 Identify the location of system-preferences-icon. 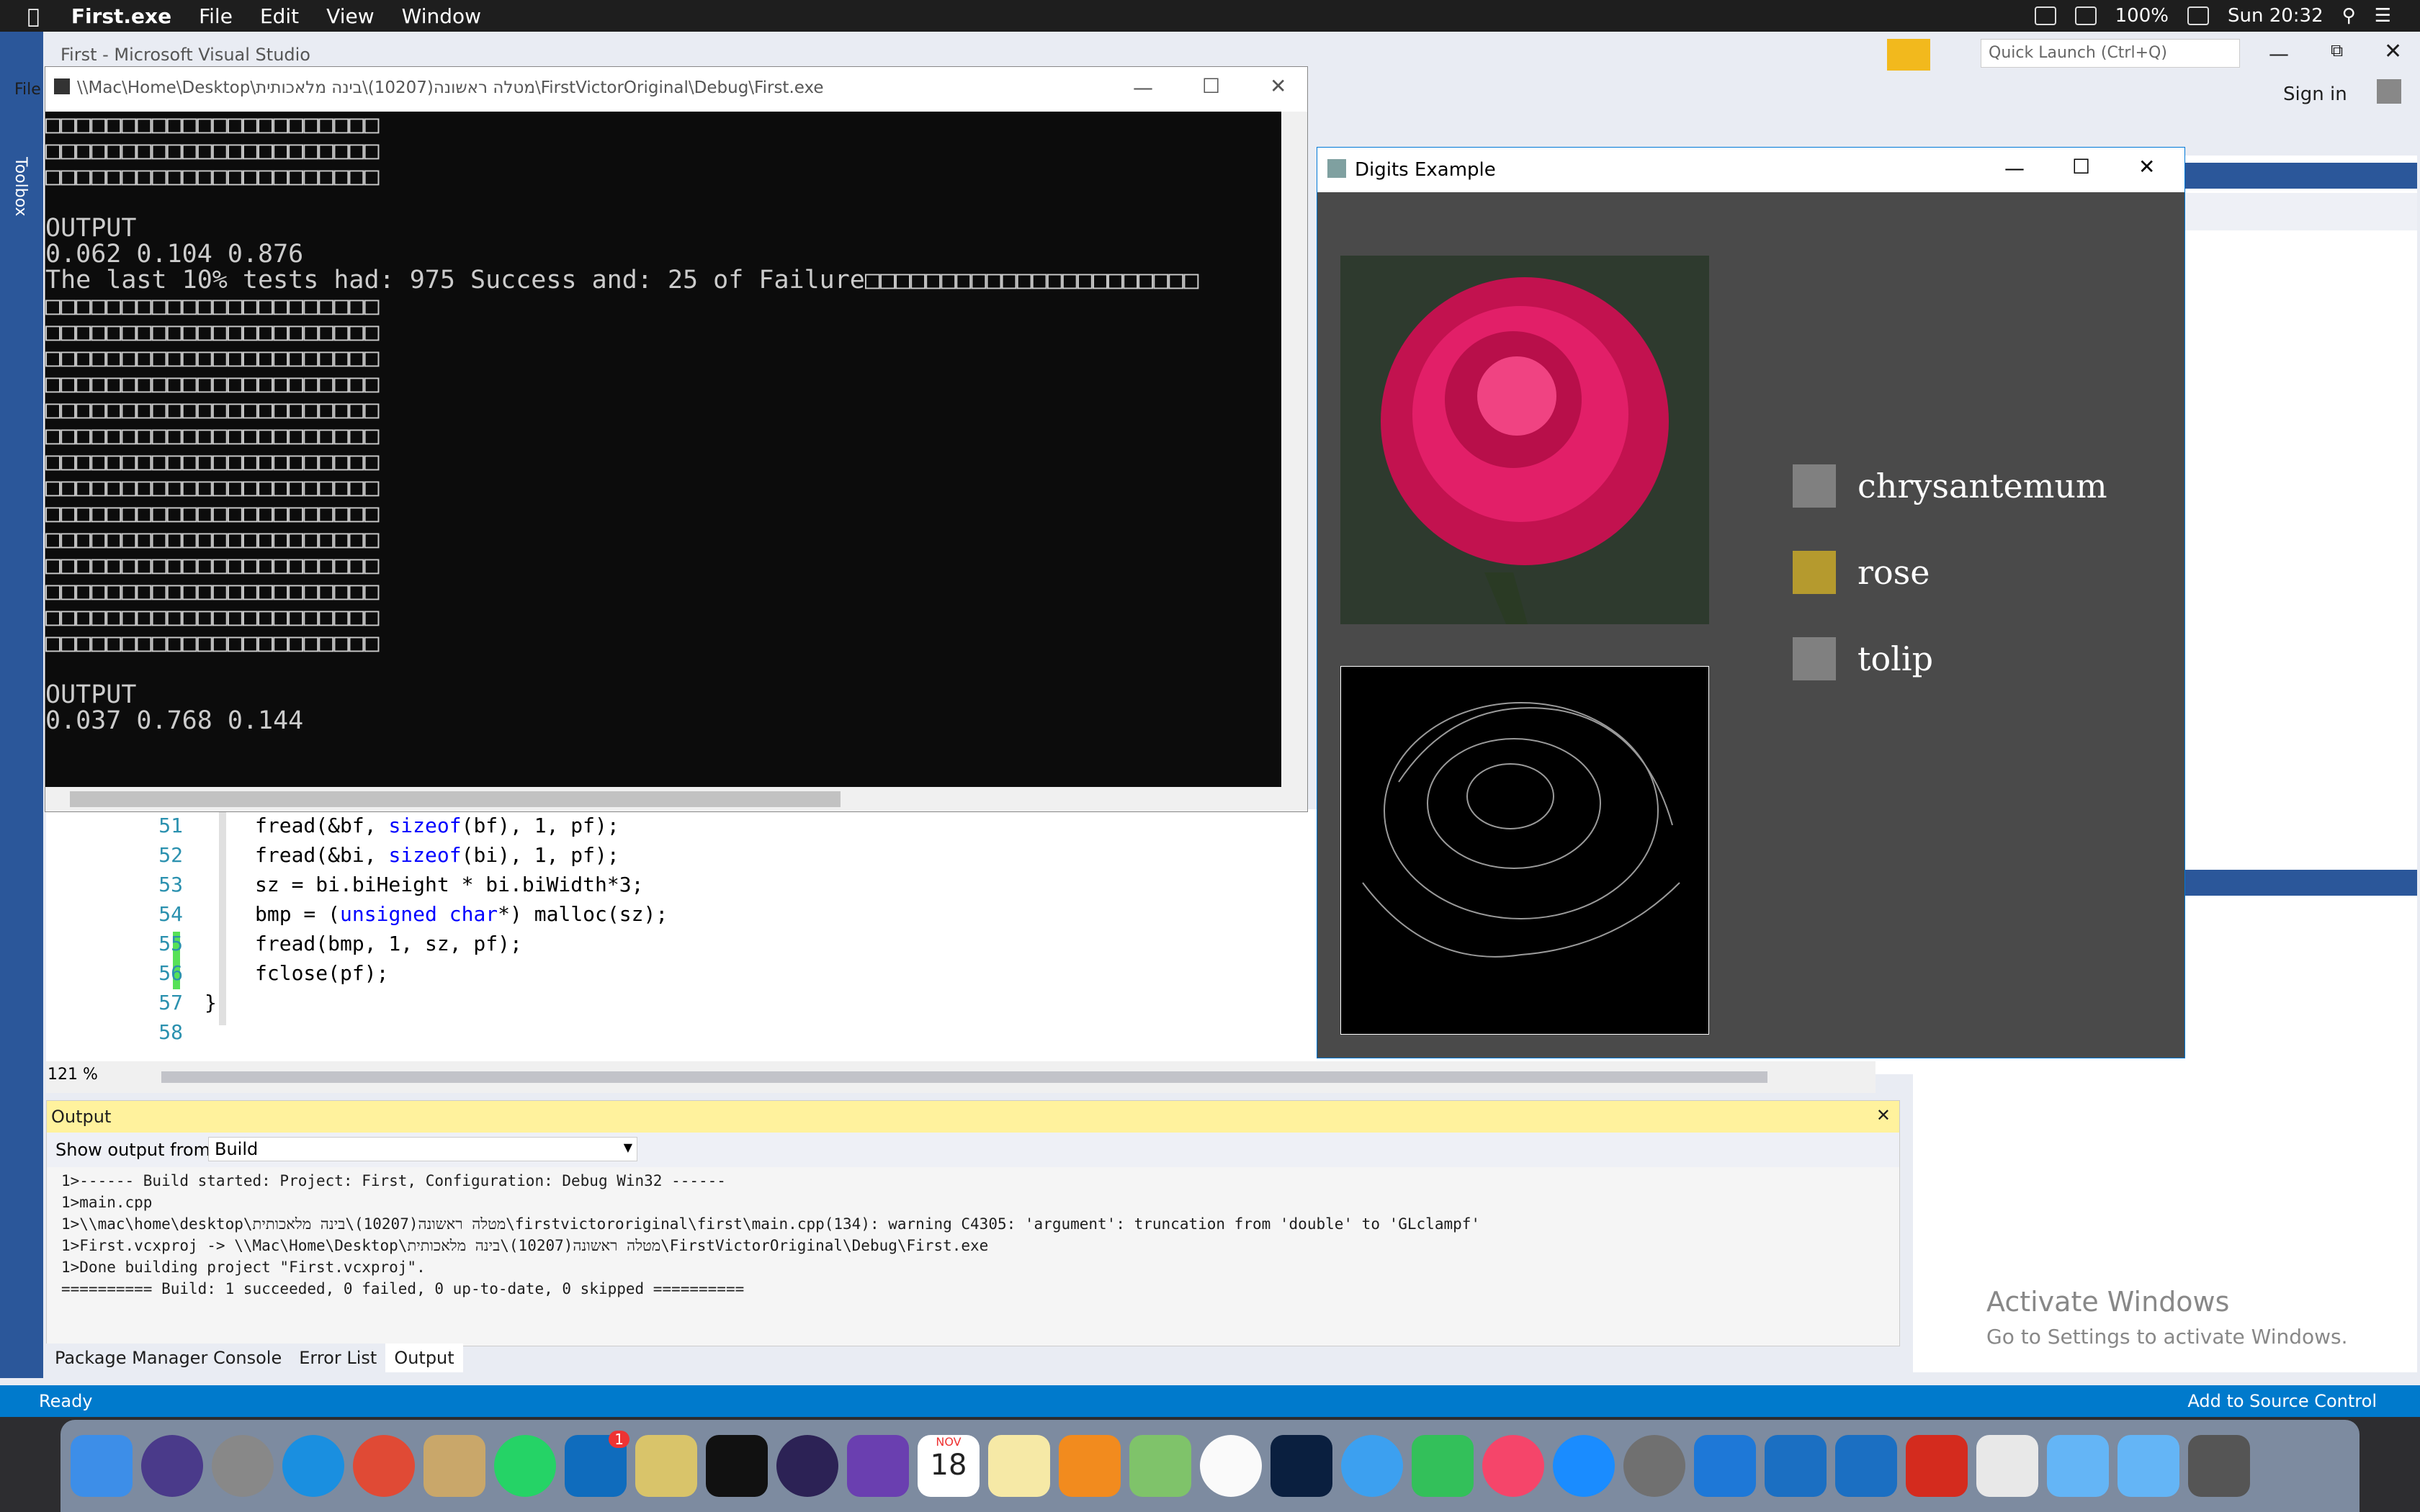
(1654, 1466).